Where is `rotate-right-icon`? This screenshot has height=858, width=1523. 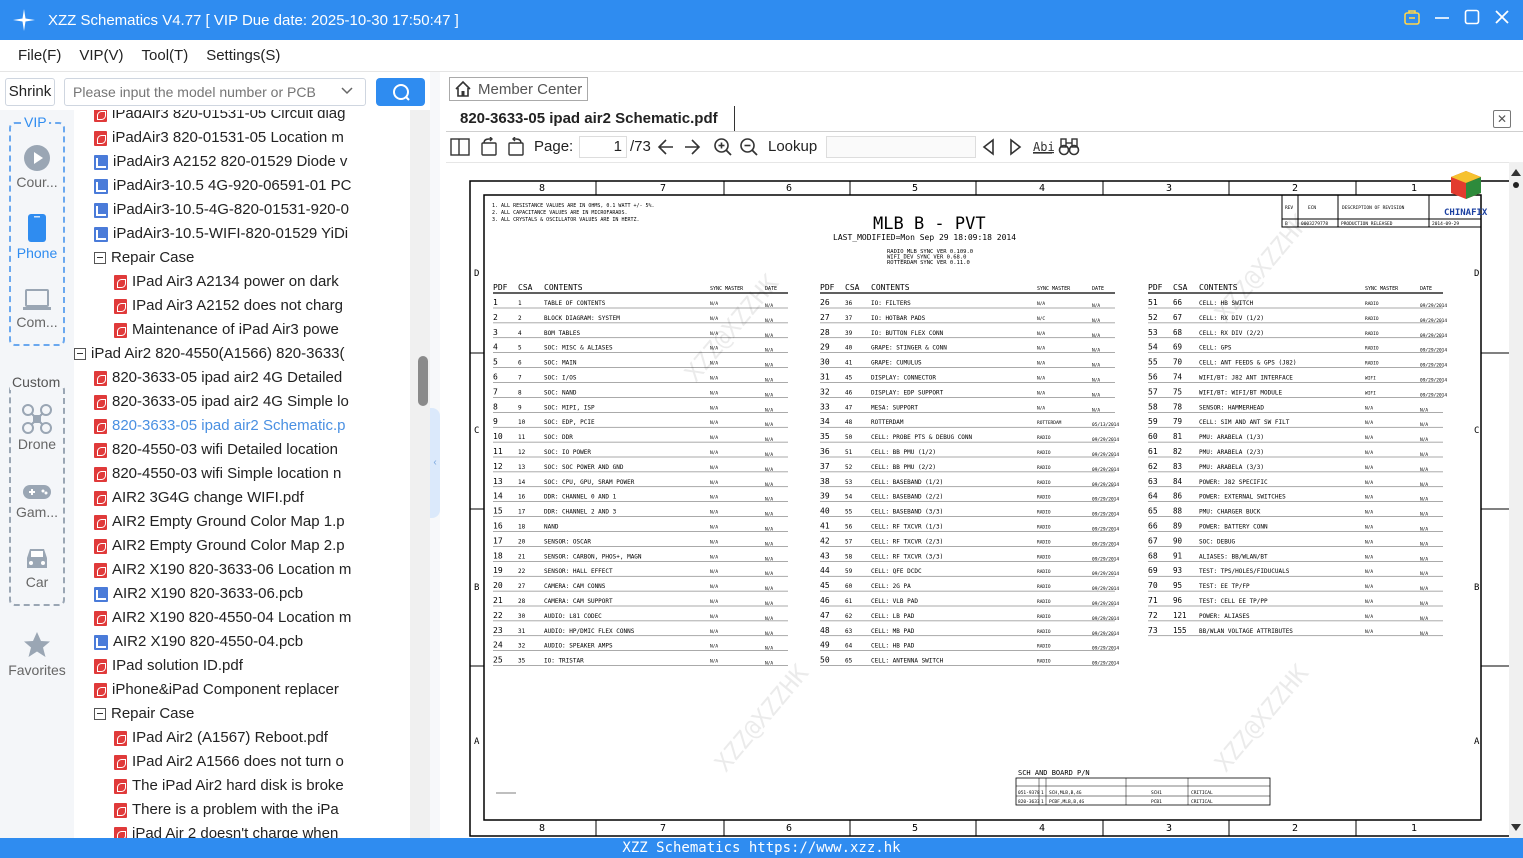
rotate-right-icon is located at coordinates (516, 147).